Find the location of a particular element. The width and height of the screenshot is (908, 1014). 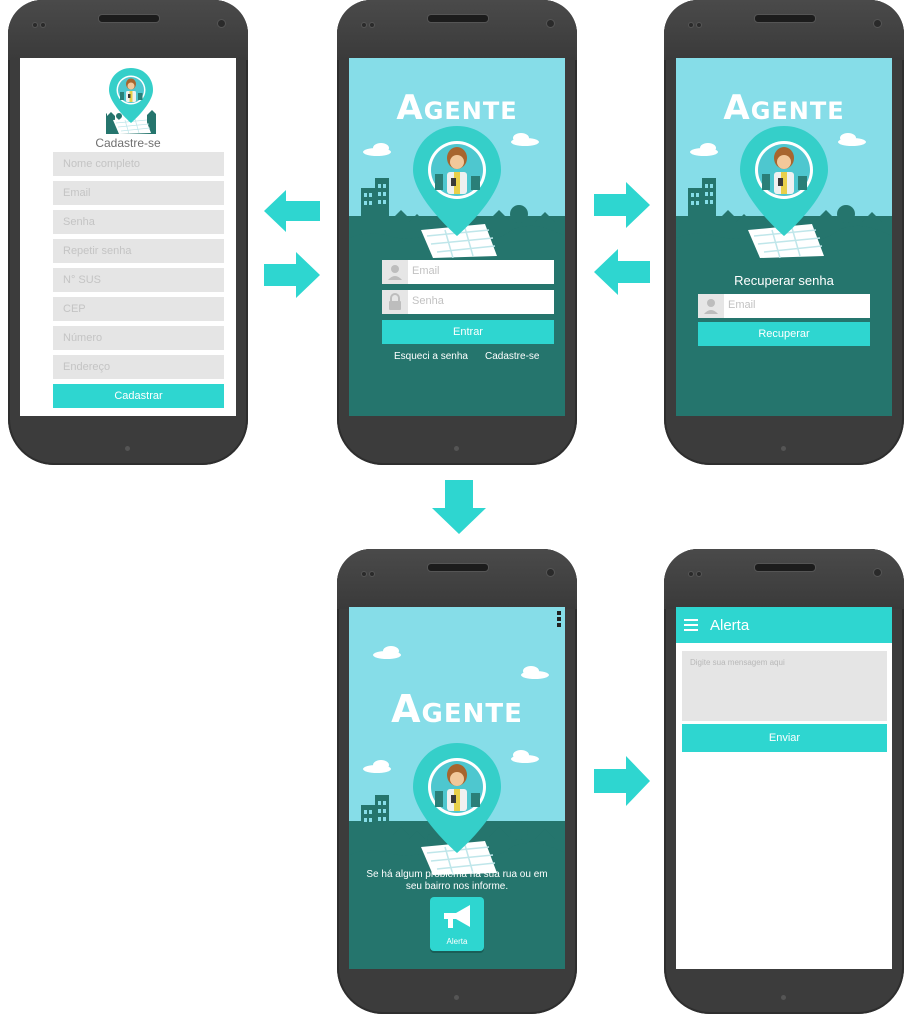

address-field: Endereço is located at coordinates (138, 367).